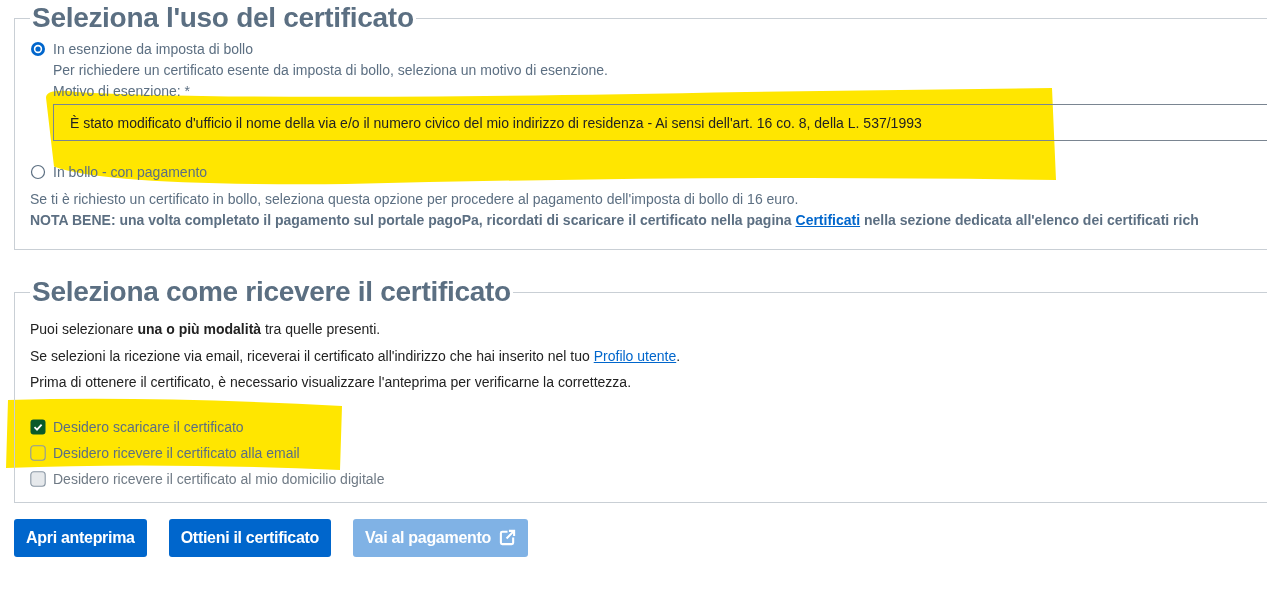 The height and width of the screenshot is (592, 1267). Describe the element at coordinates (153, 49) in the screenshot. I see `radio-label: In esenzione da imposta di bollo` at that location.